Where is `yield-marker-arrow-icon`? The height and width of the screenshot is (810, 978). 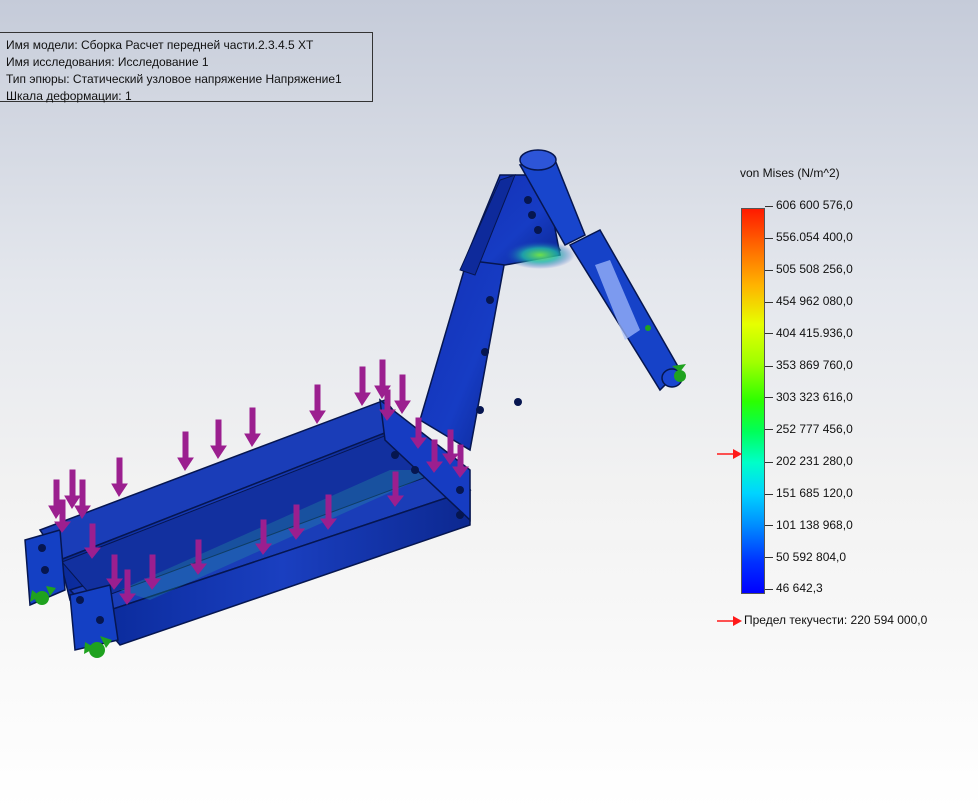 yield-marker-arrow-icon is located at coordinates (729, 454).